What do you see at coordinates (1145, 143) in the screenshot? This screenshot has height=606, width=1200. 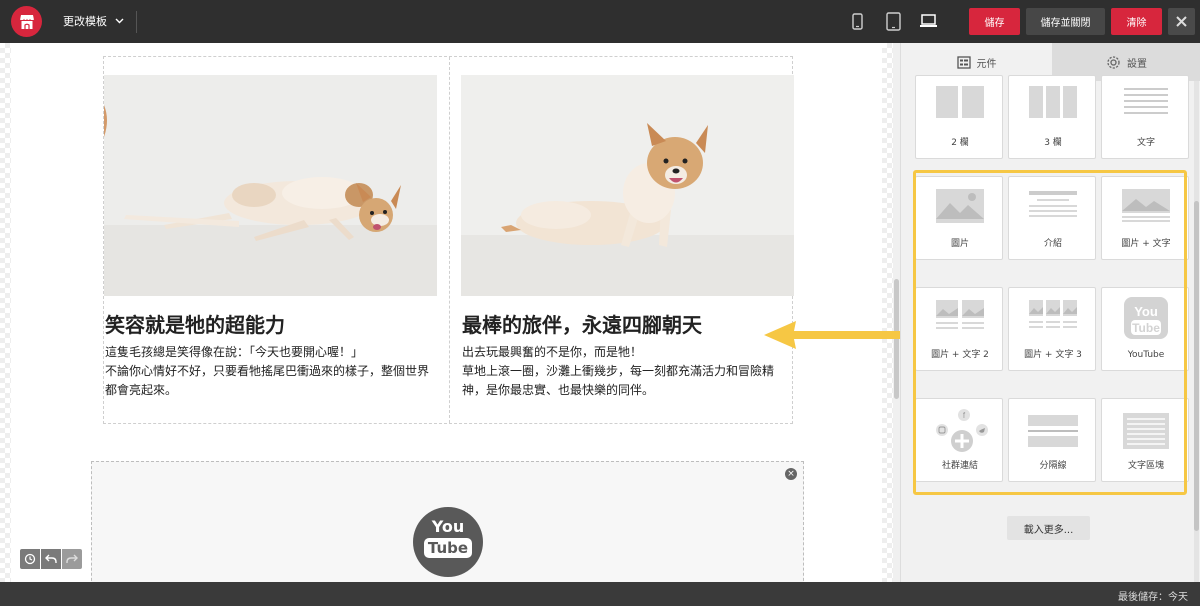 I see `tile-label: 文字` at bounding box center [1145, 143].